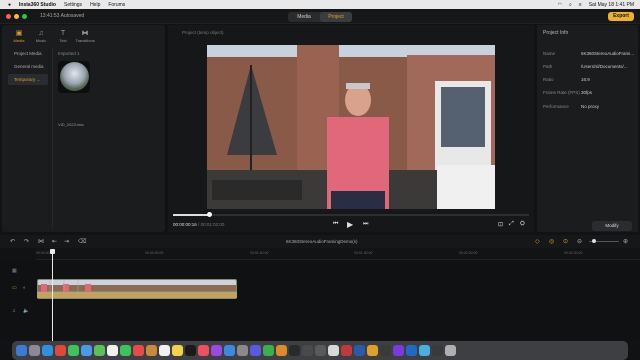  Describe the element at coordinates (579, 241) in the screenshot. I see `zoom-out-icon: ⊖` at that location.